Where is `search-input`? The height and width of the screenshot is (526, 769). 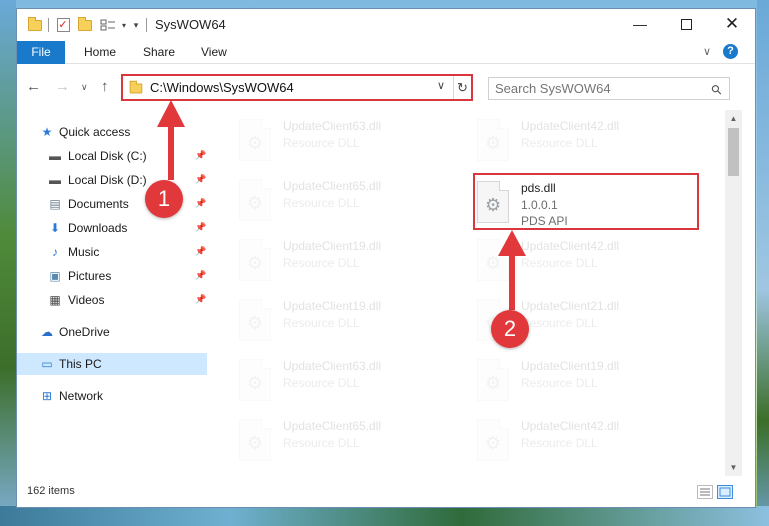
search-input is located at coordinates (595, 88).